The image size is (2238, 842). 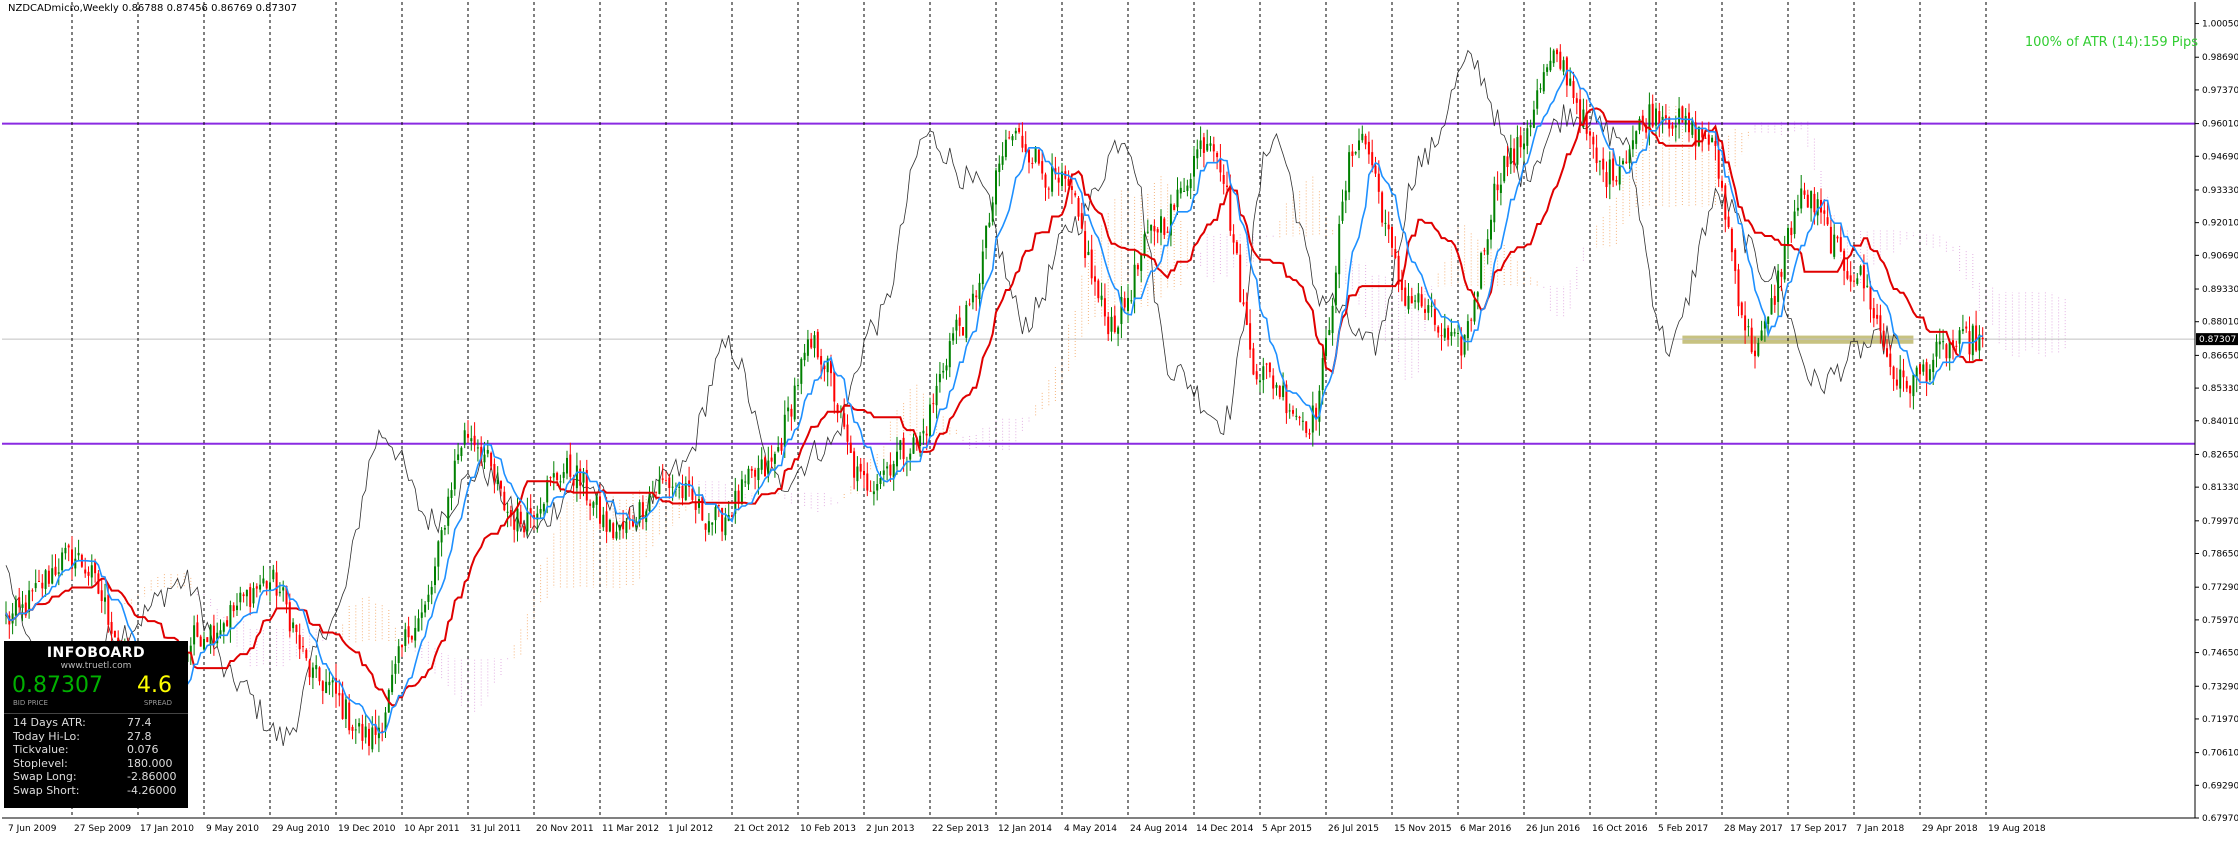 What do you see at coordinates (2220, 687) in the screenshot?
I see `y-tick-label: 0.73290` at bounding box center [2220, 687].